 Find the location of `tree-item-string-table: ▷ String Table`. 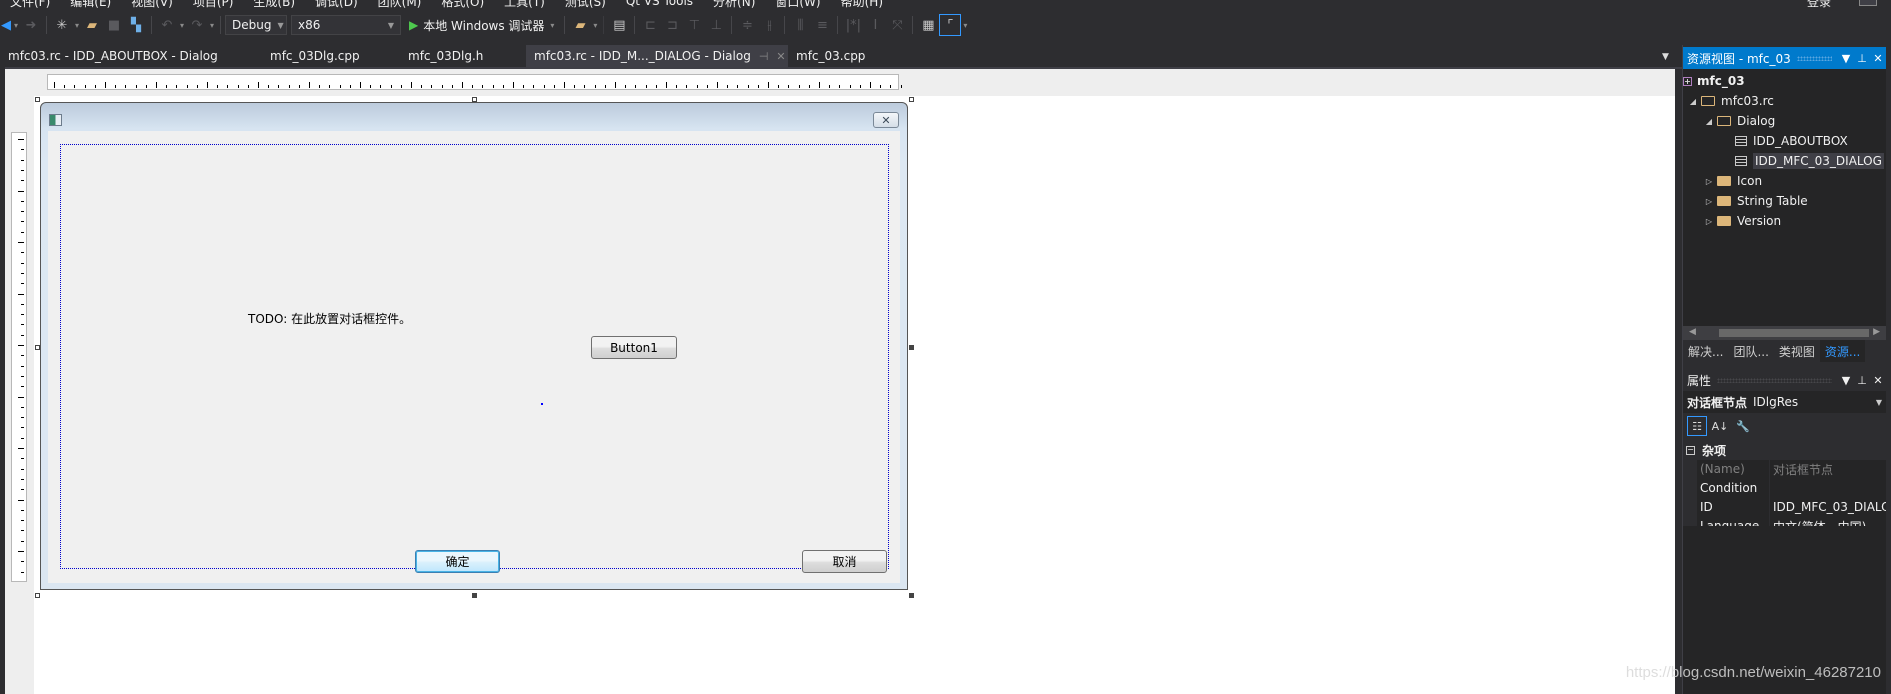

tree-item-string-table: ▷ String Table is located at coordinates (1755, 201).